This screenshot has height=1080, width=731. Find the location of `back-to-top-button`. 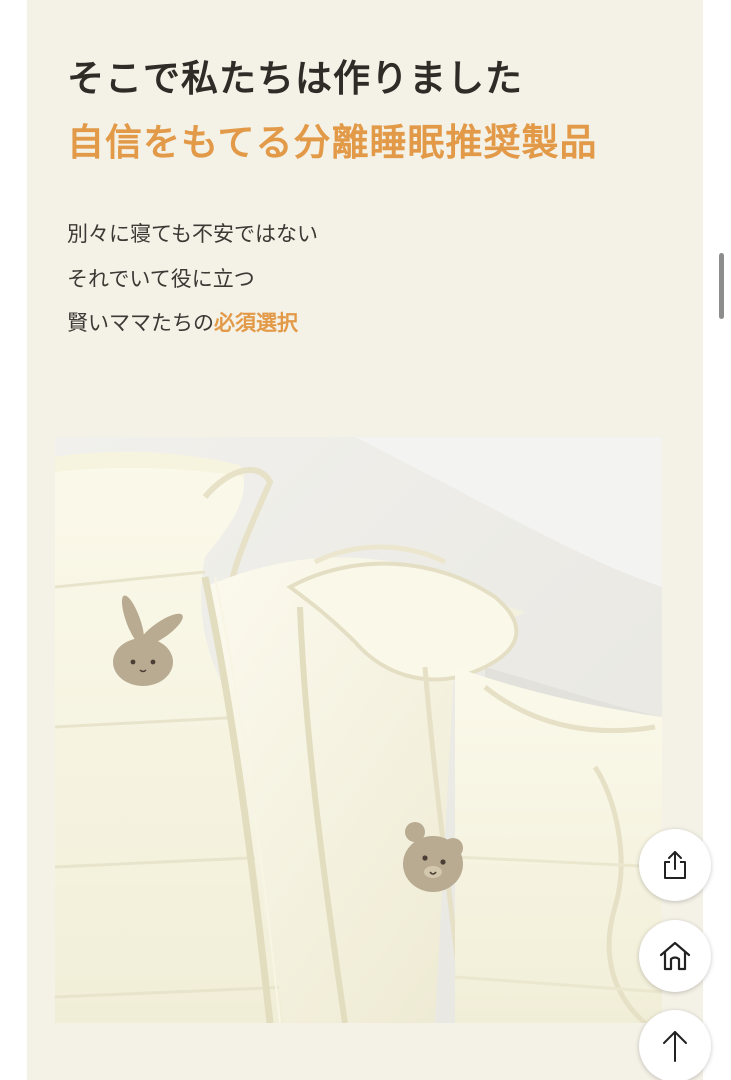

back-to-top-button is located at coordinates (675, 1045).